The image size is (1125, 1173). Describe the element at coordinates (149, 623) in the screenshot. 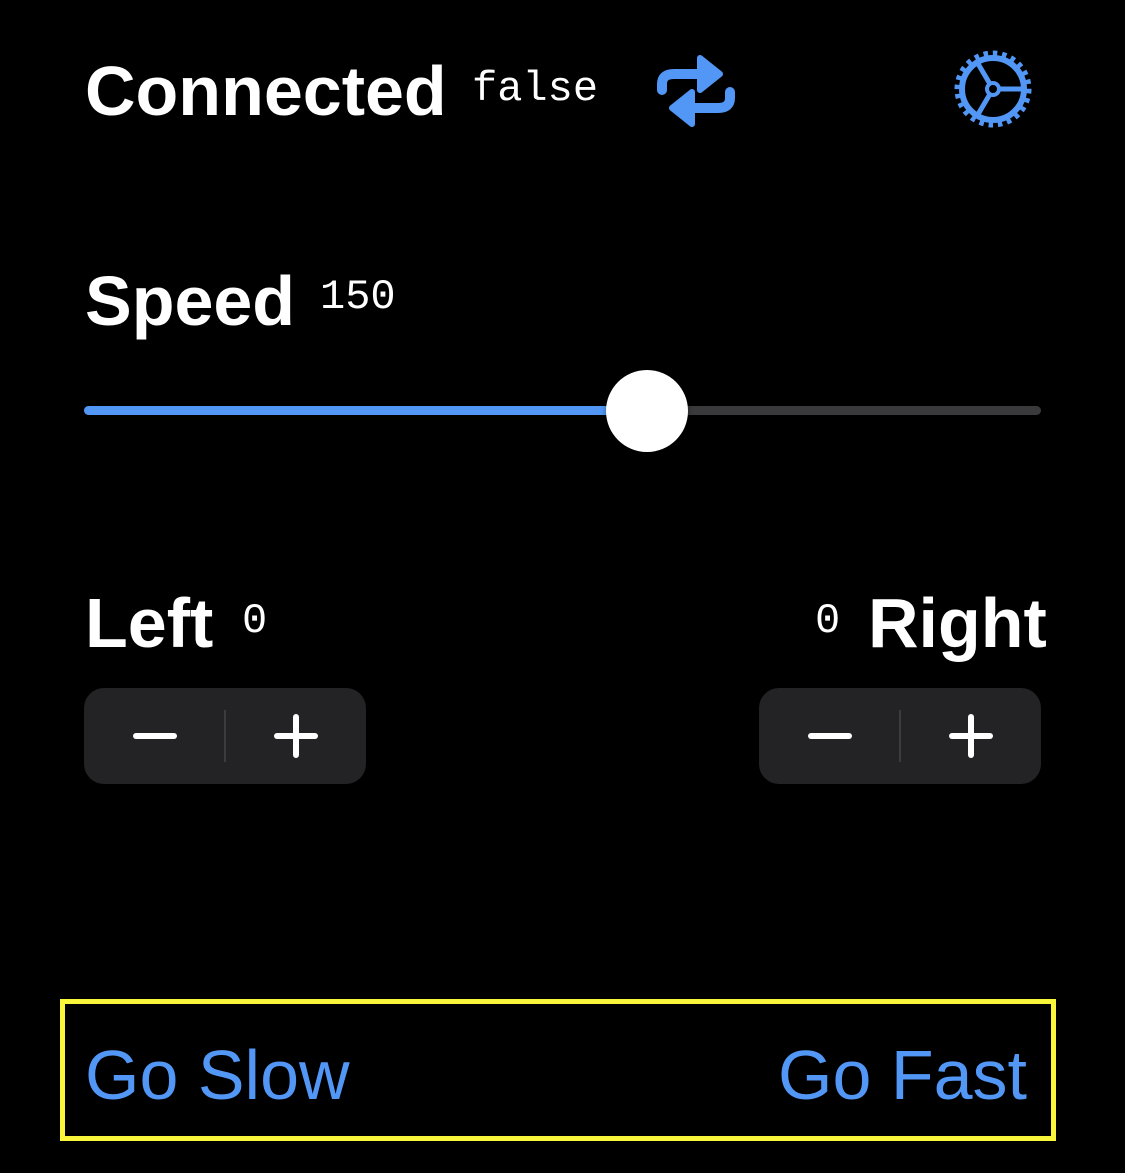

I see `left-label: Left` at that location.